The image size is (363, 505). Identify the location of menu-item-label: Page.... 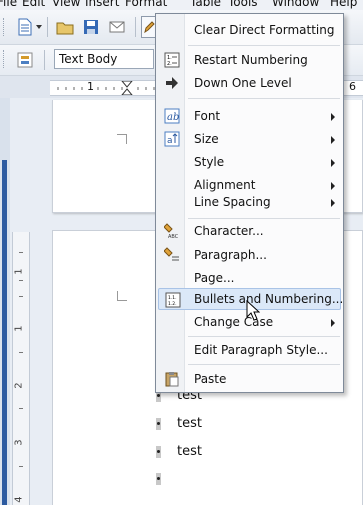
(214, 278).